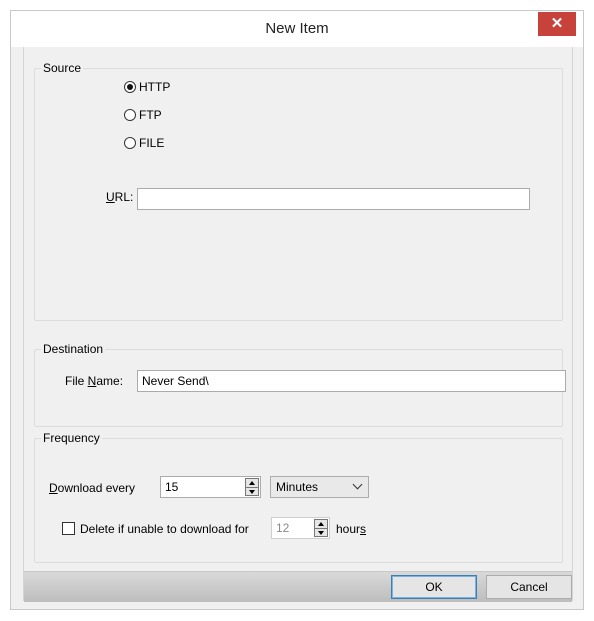  Describe the element at coordinates (351, 529) in the screenshot. I see `hours-label: hours` at that location.